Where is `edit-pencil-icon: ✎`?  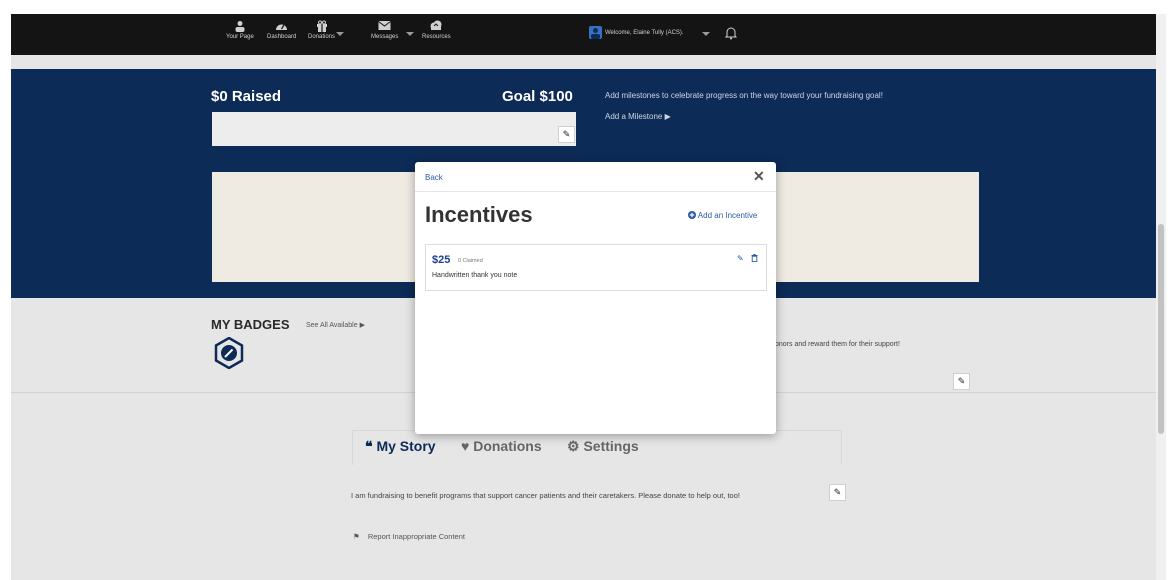 edit-pencil-icon: ✎ is located at coordinates (740, 258).